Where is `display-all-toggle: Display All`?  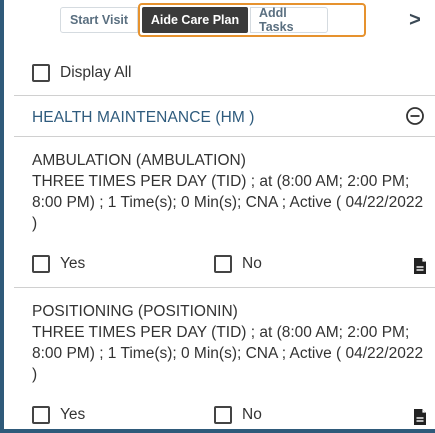
display-all-toggle: Display All is located at coordinates (82, 73).